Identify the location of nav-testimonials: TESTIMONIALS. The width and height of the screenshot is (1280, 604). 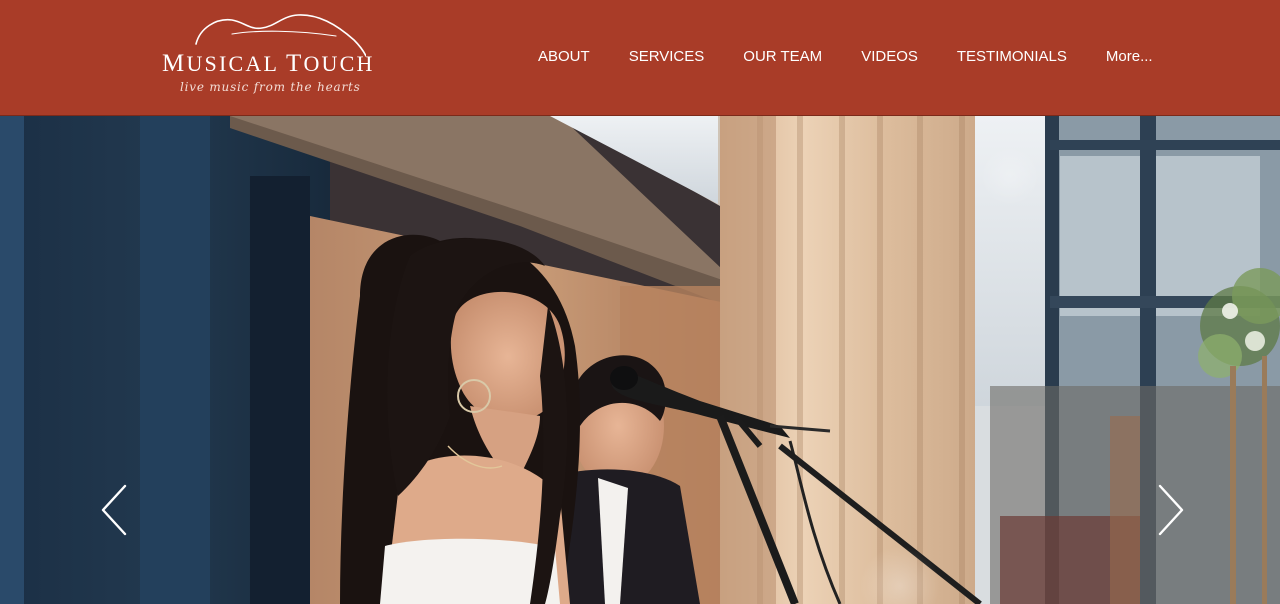
(1012, 56).